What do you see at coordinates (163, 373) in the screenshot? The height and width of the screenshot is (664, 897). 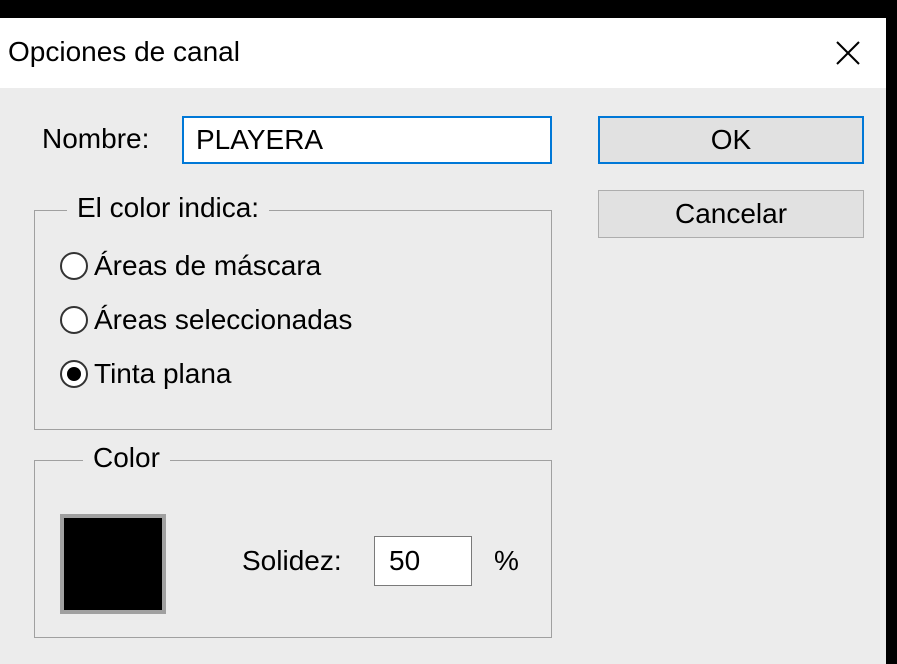 I see `radio-label-spot-color: Tinta plana` at bounding box center [163, 373].